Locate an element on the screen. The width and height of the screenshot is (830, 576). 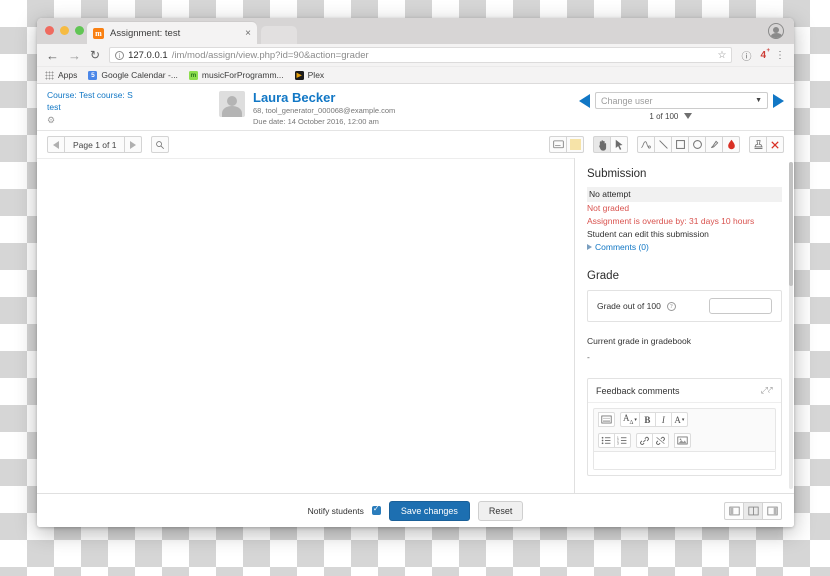
filter-funnel-icon is located at coordinates (687, 116).